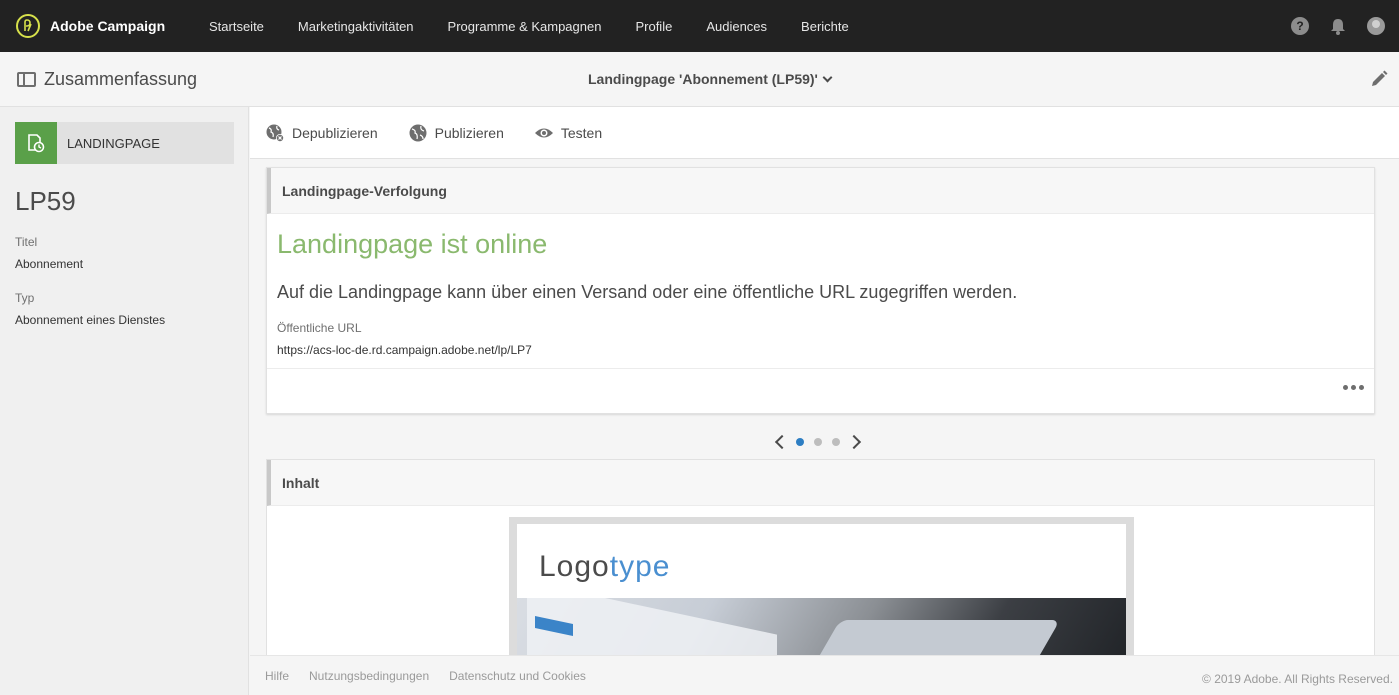 This screenshot has height=695, width=1399. Describe the element at coordinates (418, 132) in the screenshot. I see `globe-icon` at that location.